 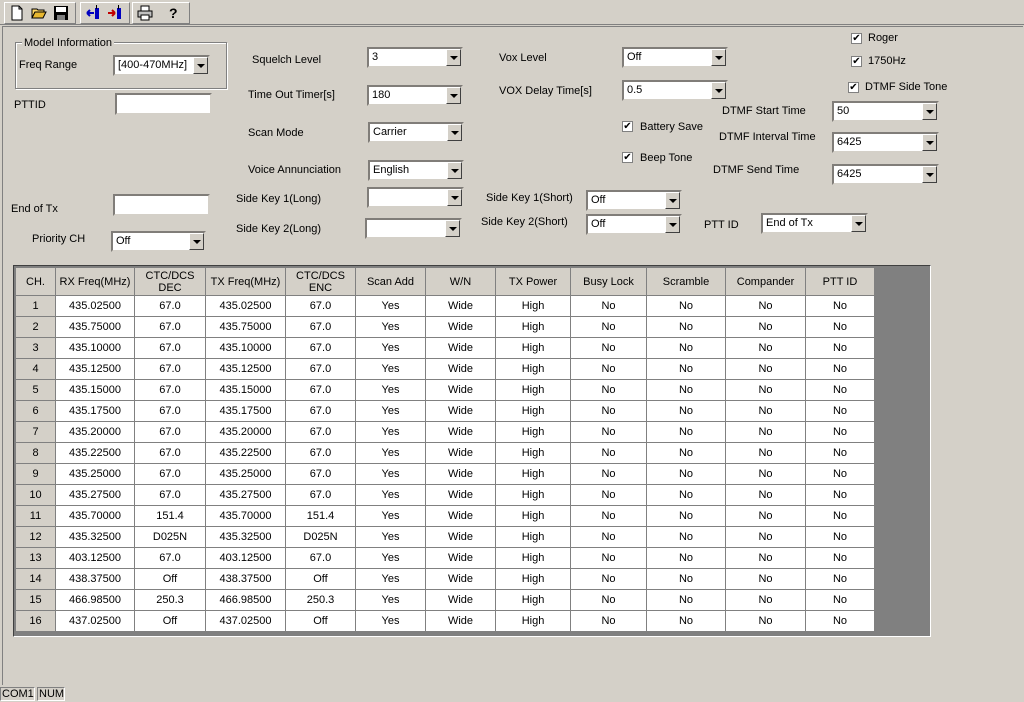 I want to click on side-key2-long-combo, so click(x=413, y=228).